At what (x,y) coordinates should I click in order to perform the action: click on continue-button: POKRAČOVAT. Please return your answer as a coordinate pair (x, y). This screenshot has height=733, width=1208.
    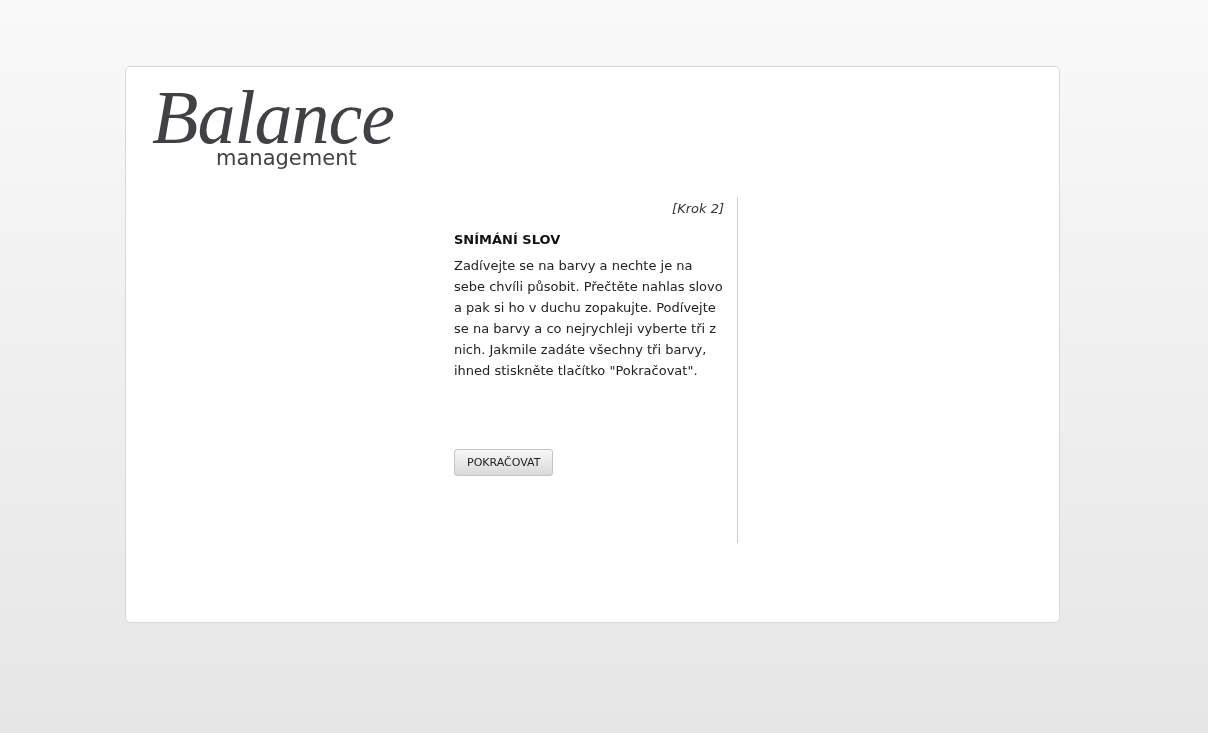
    Looking at the image, I should click on (504, 462).